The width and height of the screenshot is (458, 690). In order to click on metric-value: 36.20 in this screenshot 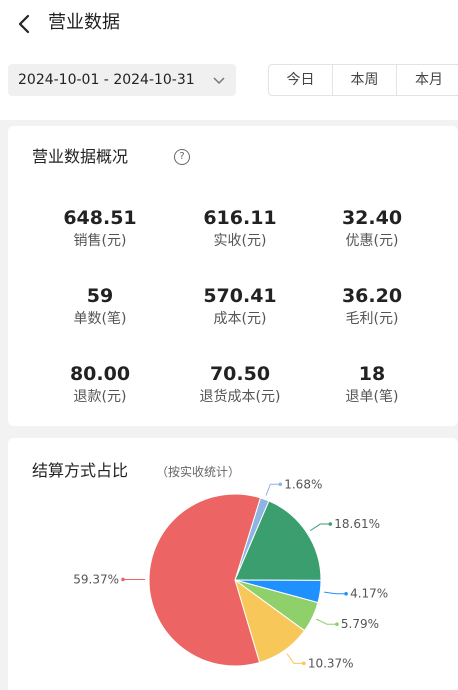, I will do `click(372, 296)`.